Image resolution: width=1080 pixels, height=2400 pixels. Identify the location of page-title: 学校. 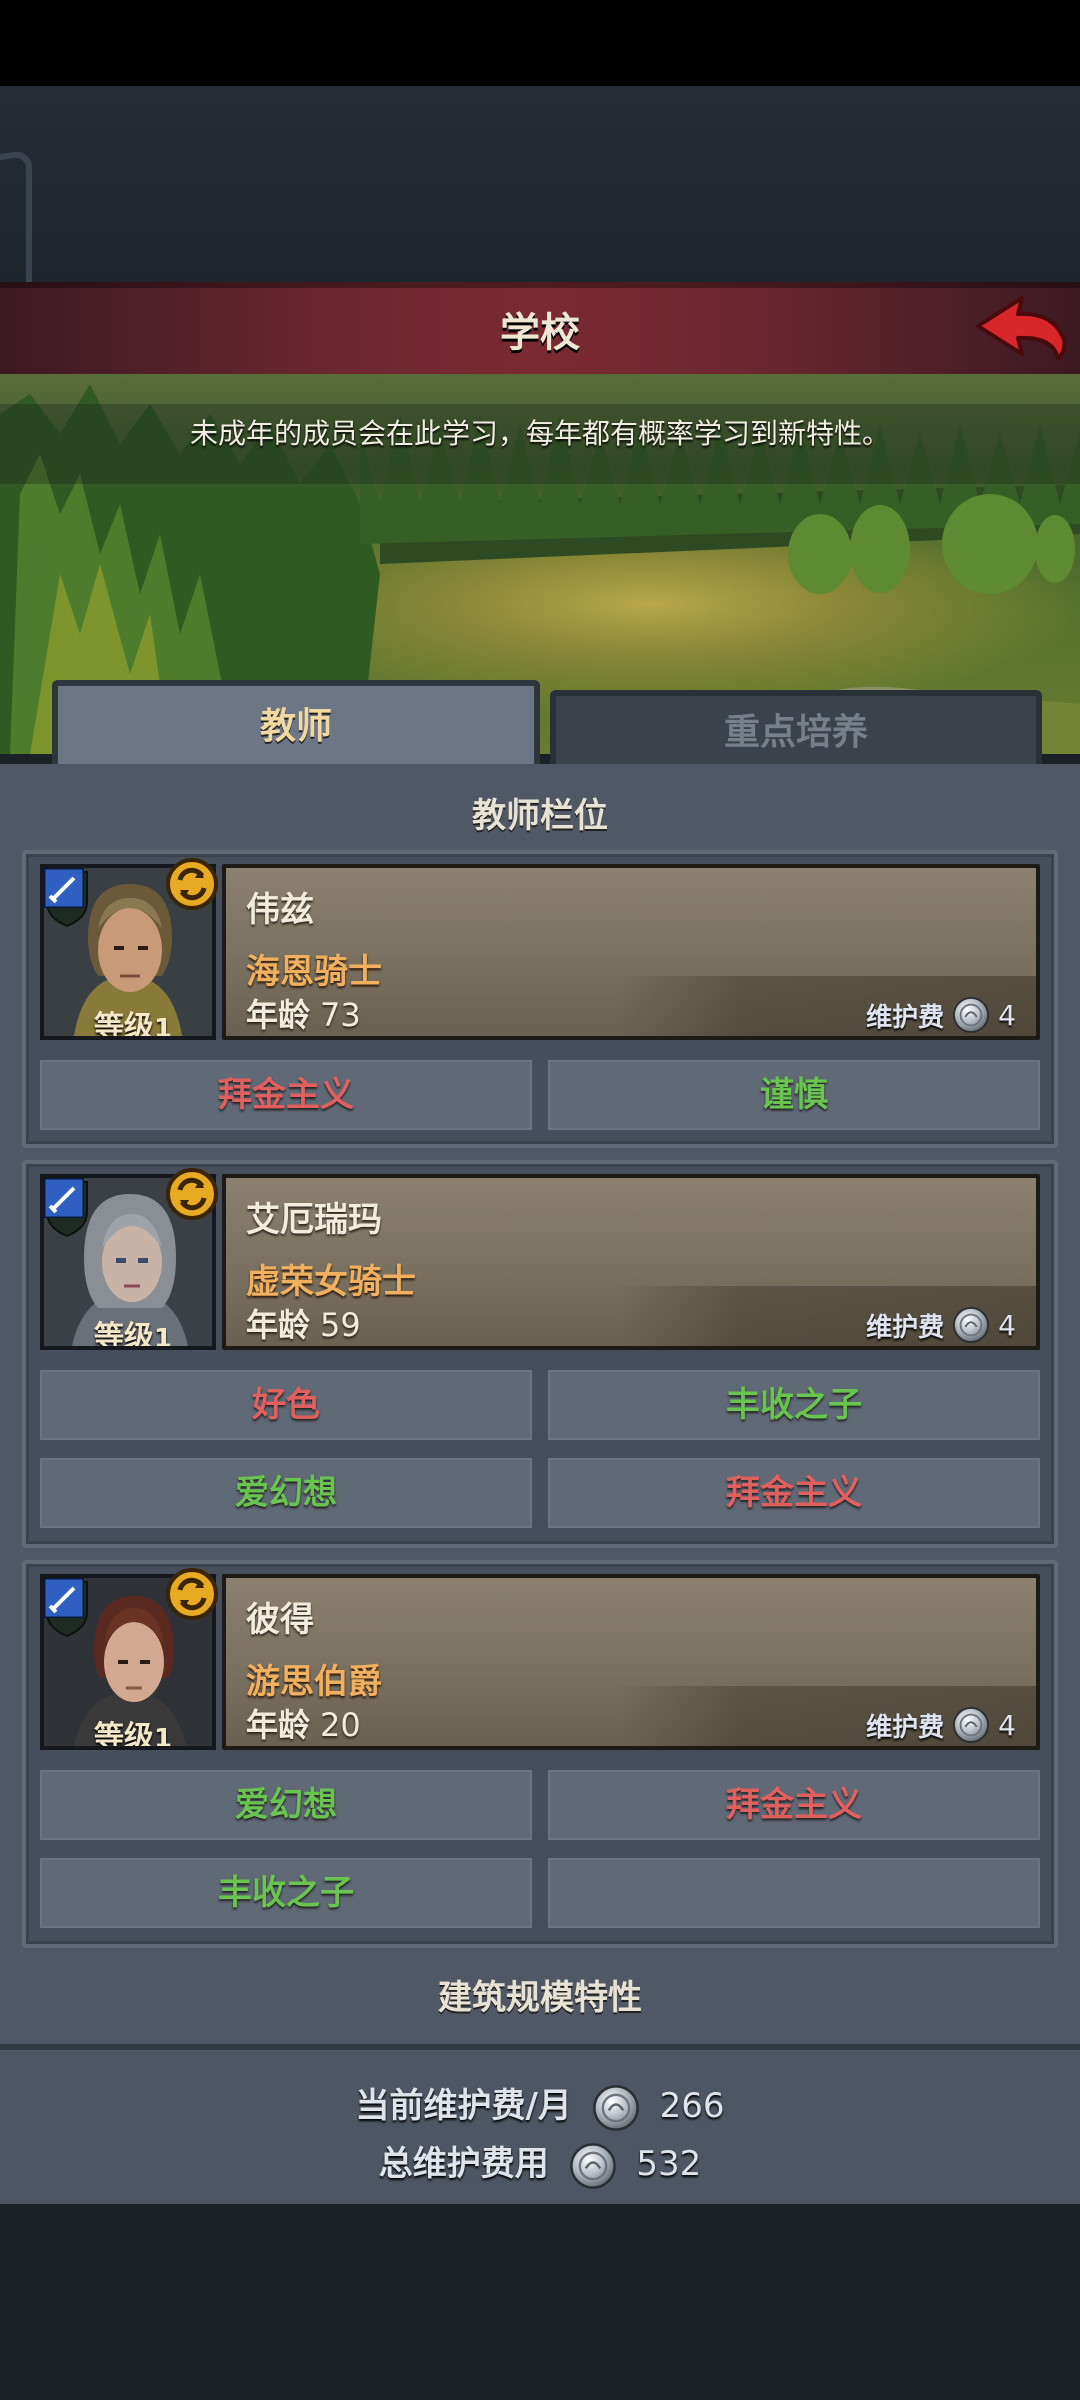
(540, 333).